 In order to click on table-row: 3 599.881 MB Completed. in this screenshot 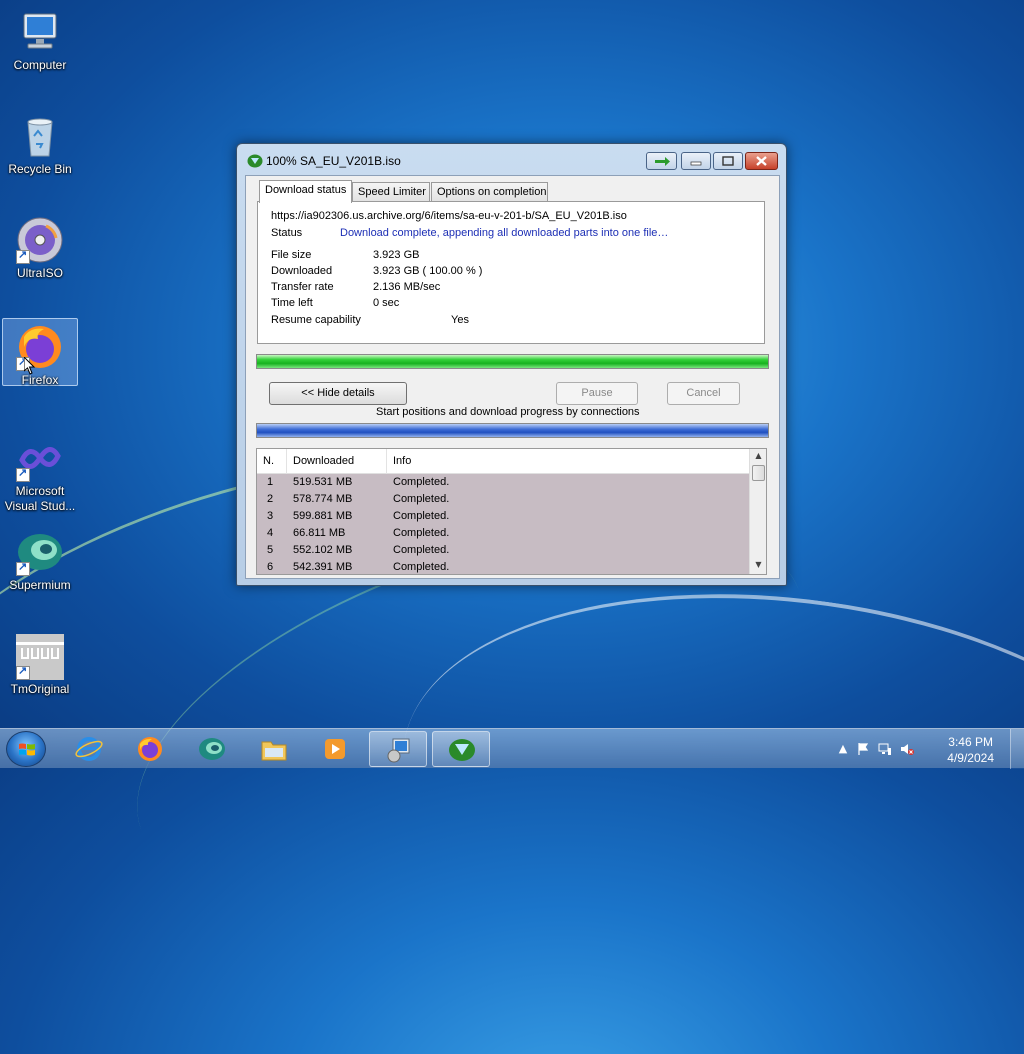, I will do `click(503, 516)`.